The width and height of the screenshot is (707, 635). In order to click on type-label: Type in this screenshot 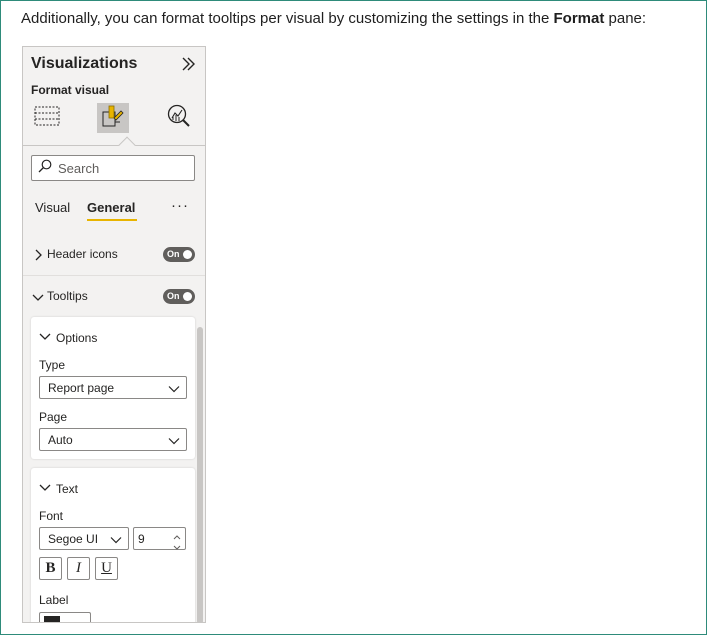, I will do `click(52, 365)`.